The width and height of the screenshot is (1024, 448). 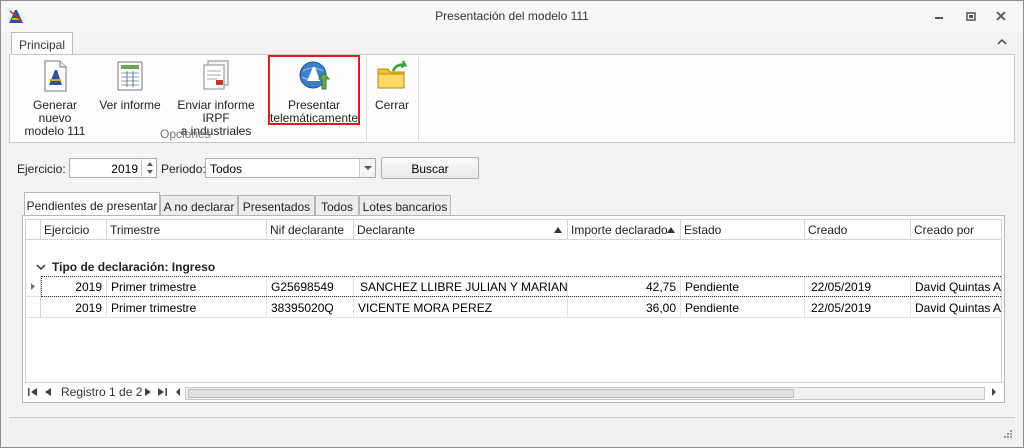 I want to click on periodo-dropdown-button, so click(x=367, y=168).